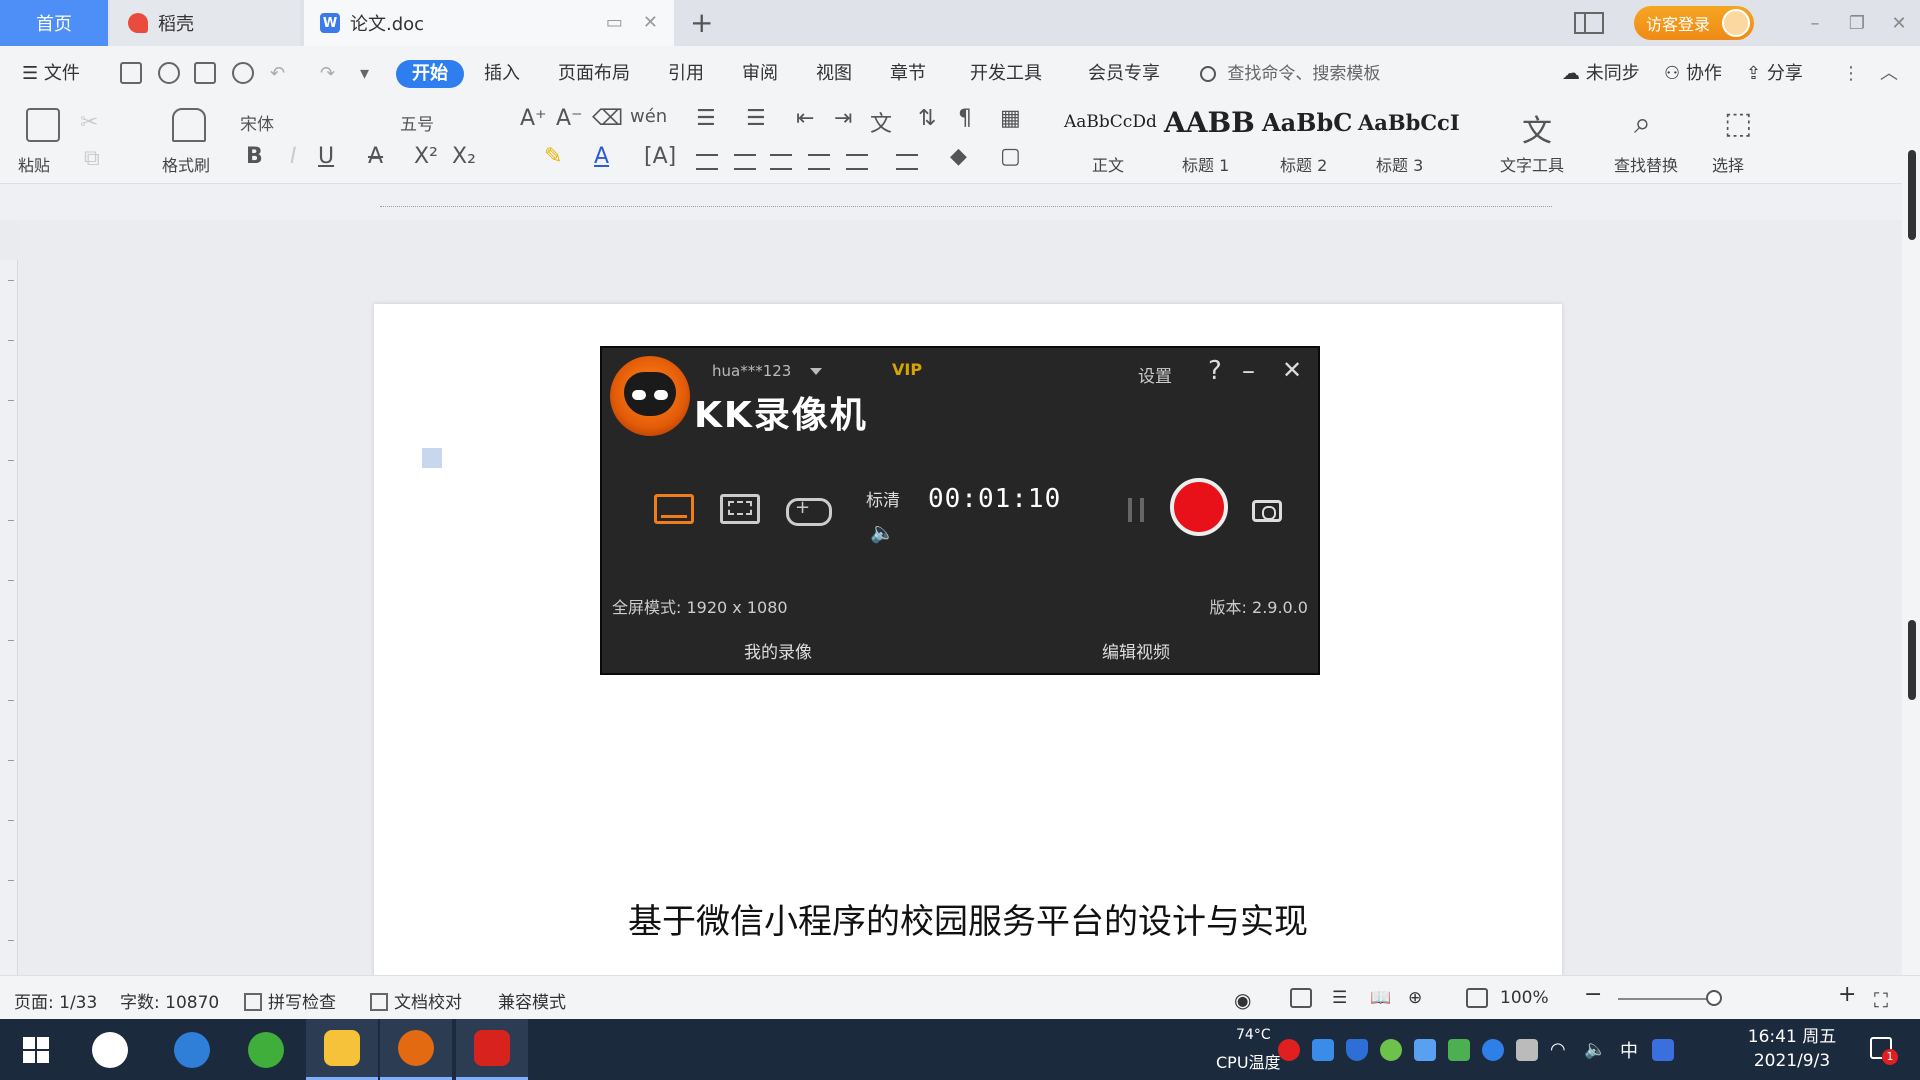 This screenshot has width=1920, height=1080. Describe the element at coordinates (1774, 74) in the screenshot. I see `share-button: ⇪ 分享` at that location.